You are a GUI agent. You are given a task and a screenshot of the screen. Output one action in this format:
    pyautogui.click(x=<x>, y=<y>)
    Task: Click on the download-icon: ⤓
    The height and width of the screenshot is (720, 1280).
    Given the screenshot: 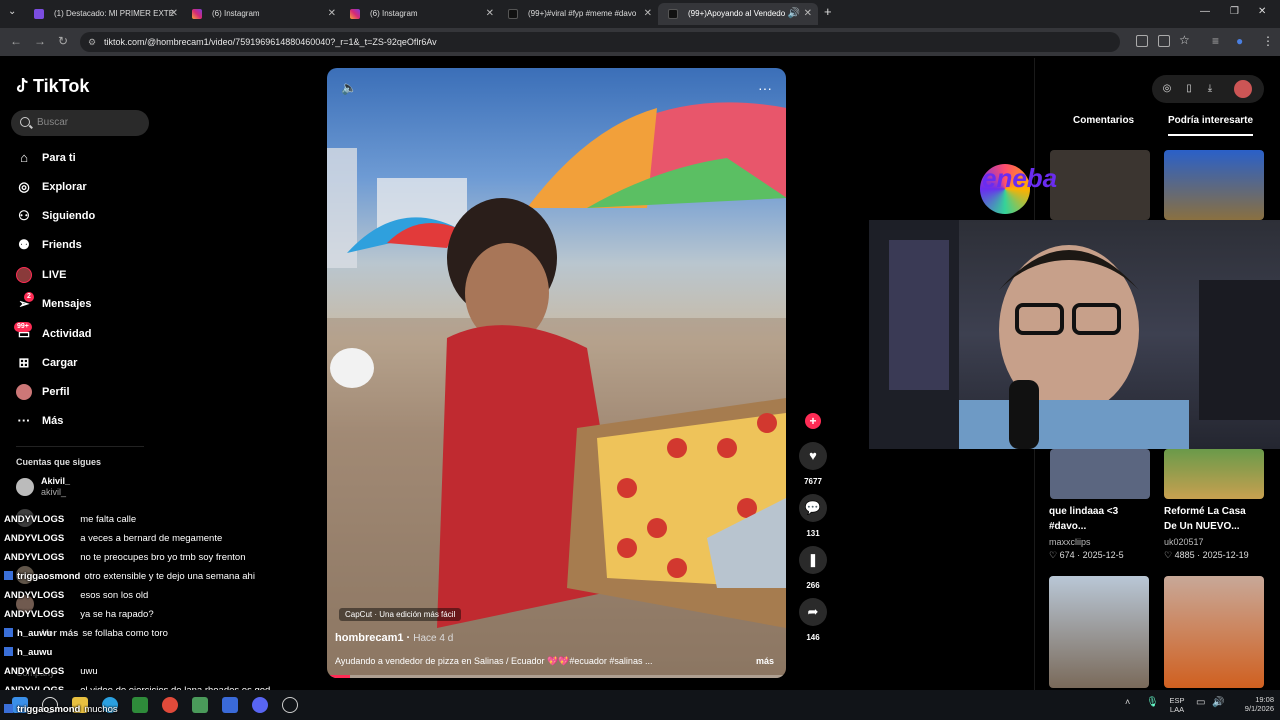 What is the action you would take?
    pyautogui.click(x=1210, y=89)
    